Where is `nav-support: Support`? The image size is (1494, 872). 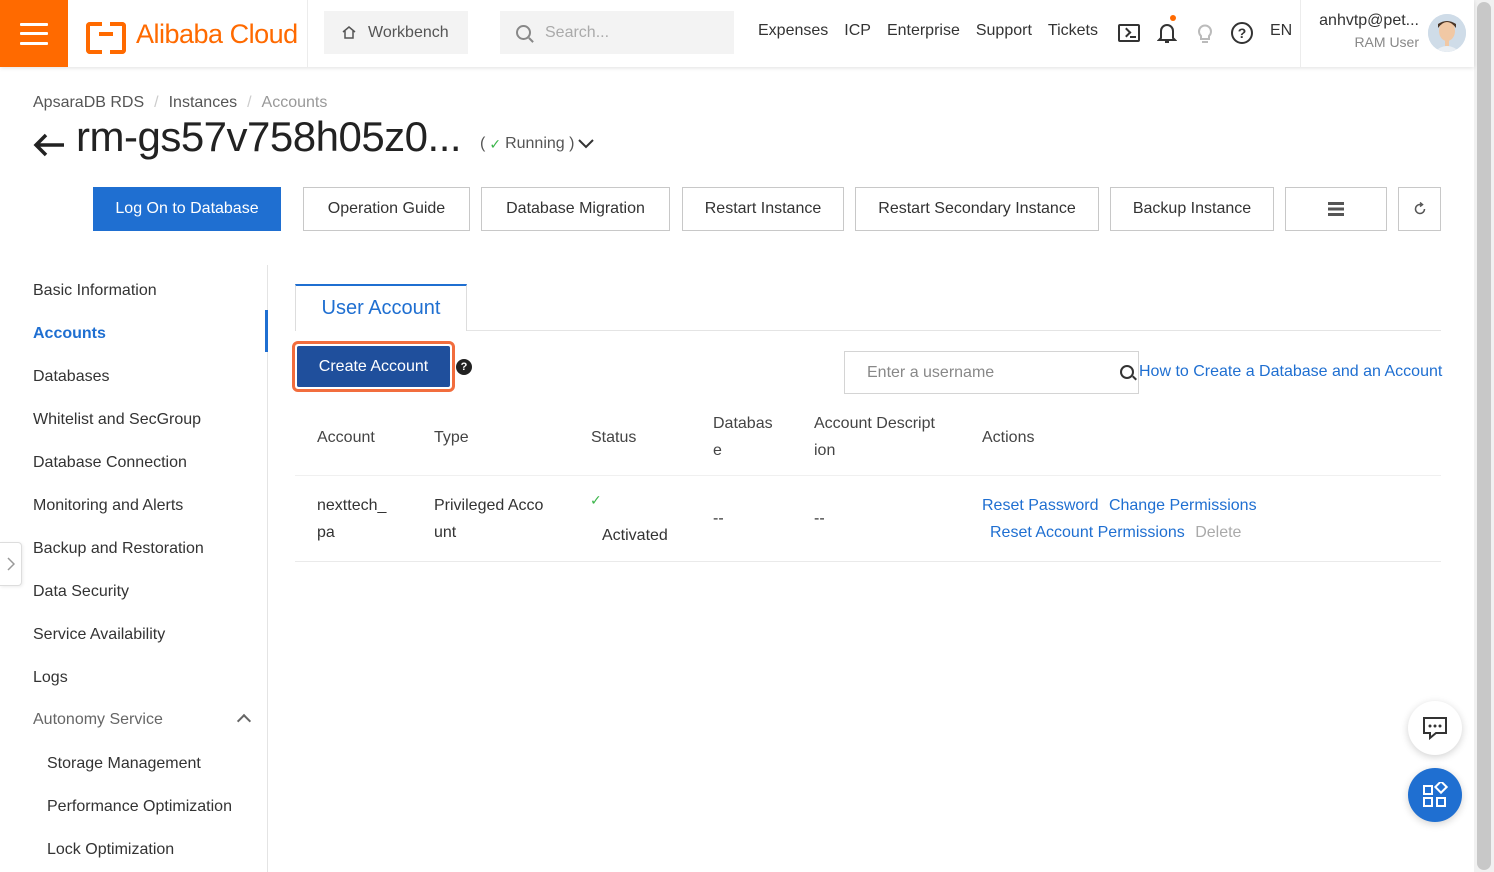 nav-support: Support is located at coordinates (1004, 31).